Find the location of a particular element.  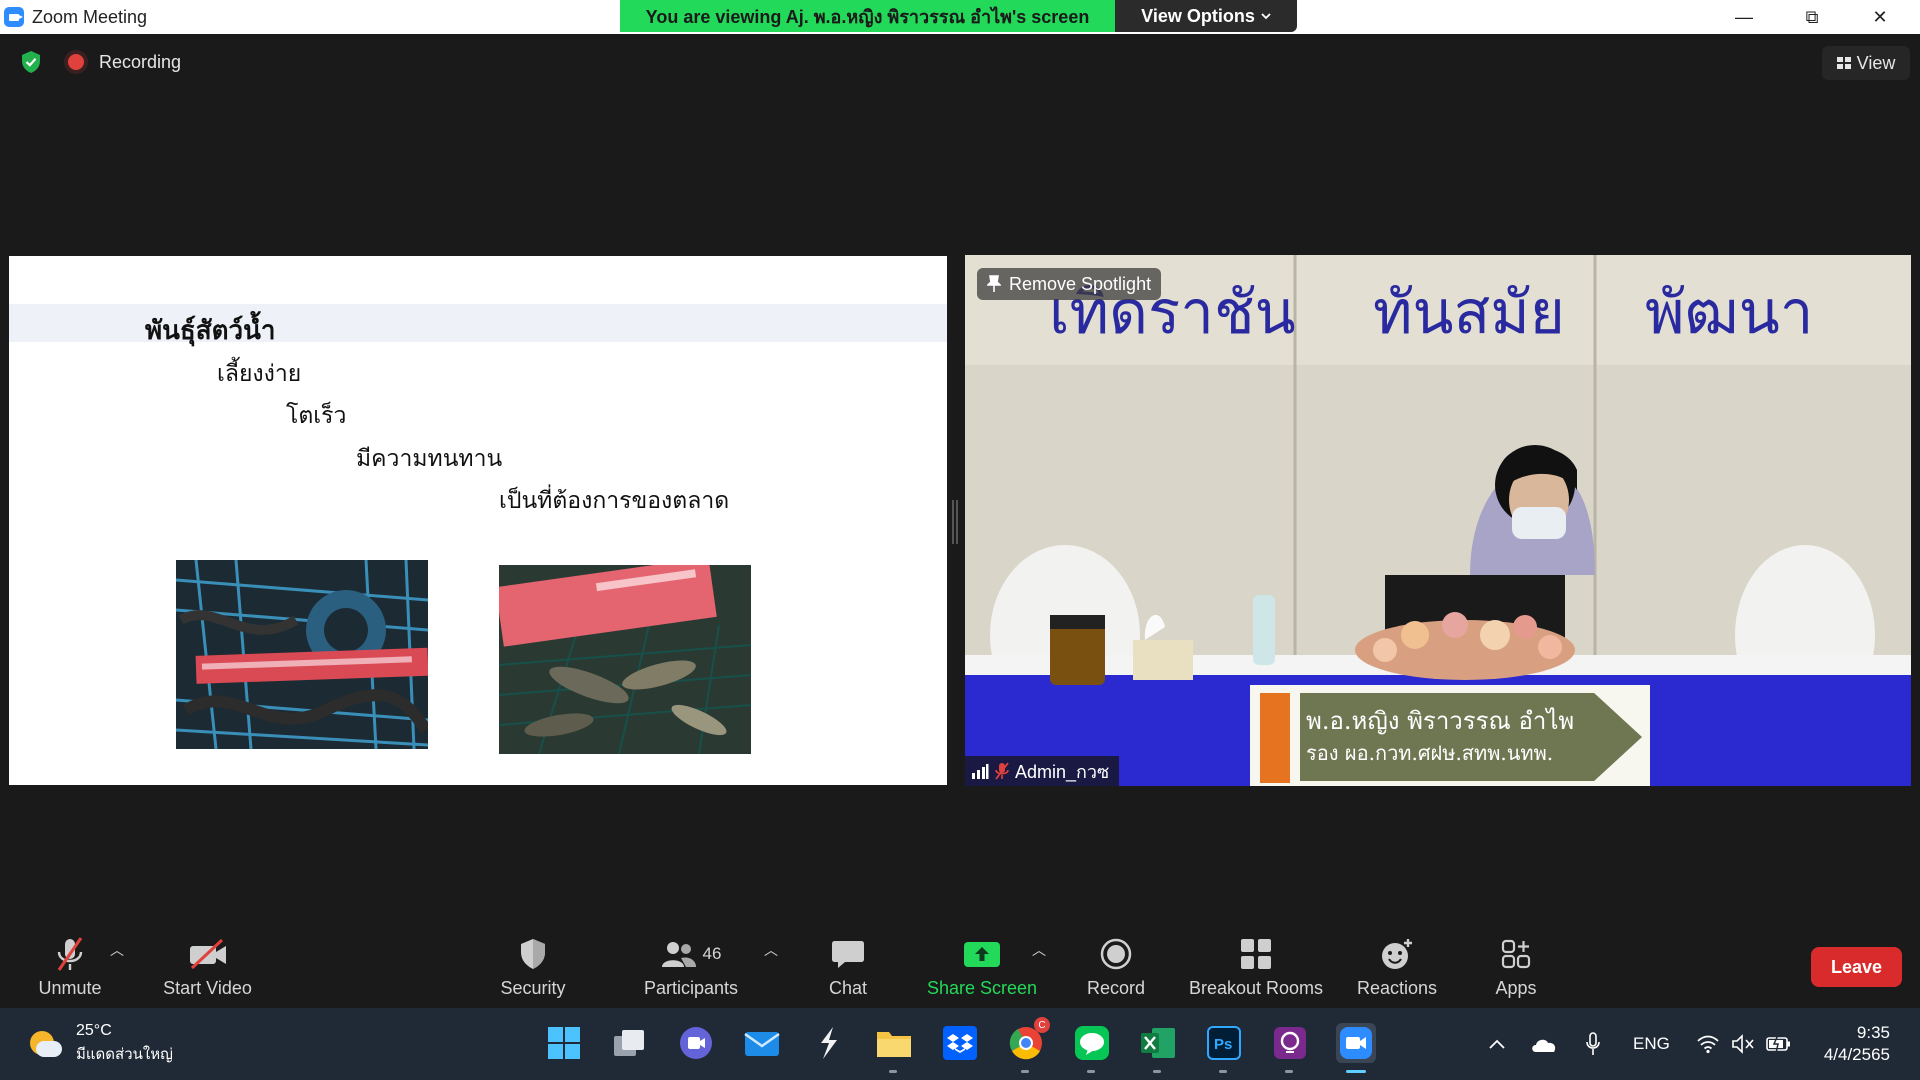

security-shield-icon is located at coordinates (533, 954).